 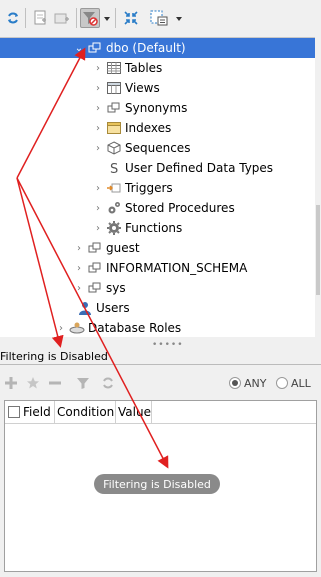 I want to click on tree-item-triggers: › Triggers, so click(x=157, y=188).